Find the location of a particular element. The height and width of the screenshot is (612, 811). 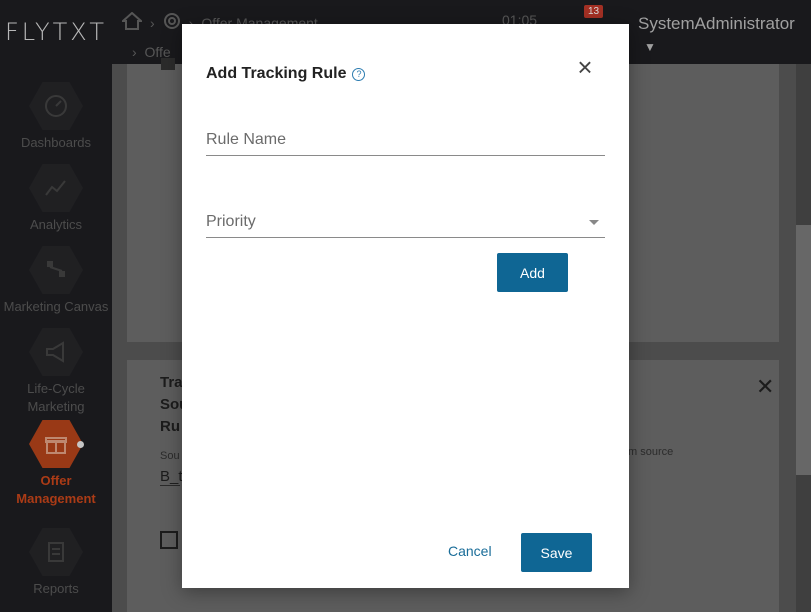

save-button: Save is located at coordinates (556, 552).